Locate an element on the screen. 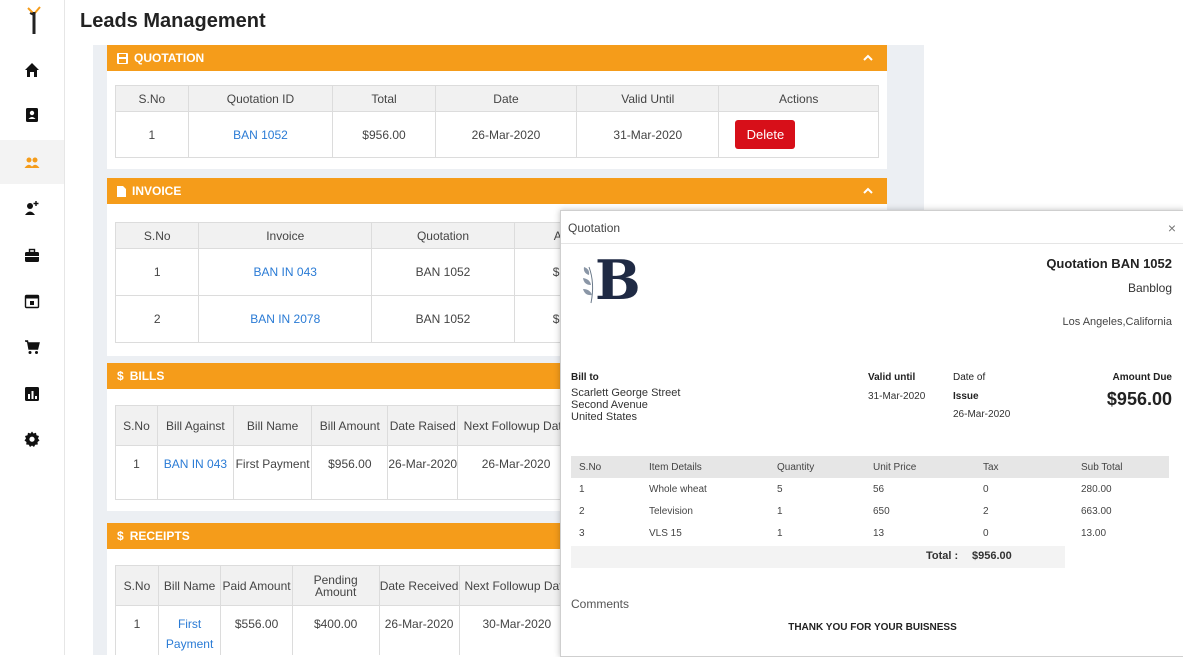 The height and width of the screenshot is (657, 1183). amount-due-value: $956.00 is located at coordinates (1139, 399).